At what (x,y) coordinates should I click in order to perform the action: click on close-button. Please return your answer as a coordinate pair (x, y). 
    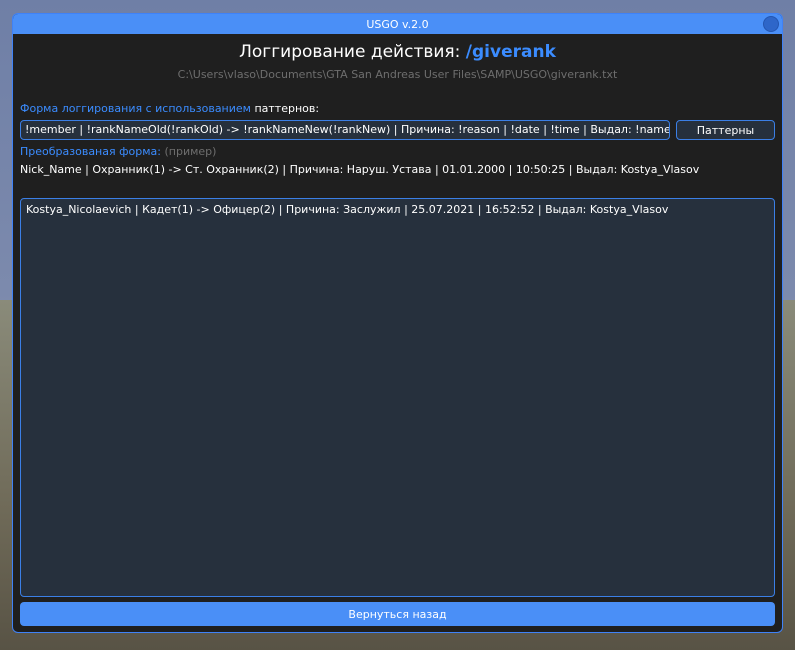
    Looking at the image, I should click on (771, 24).